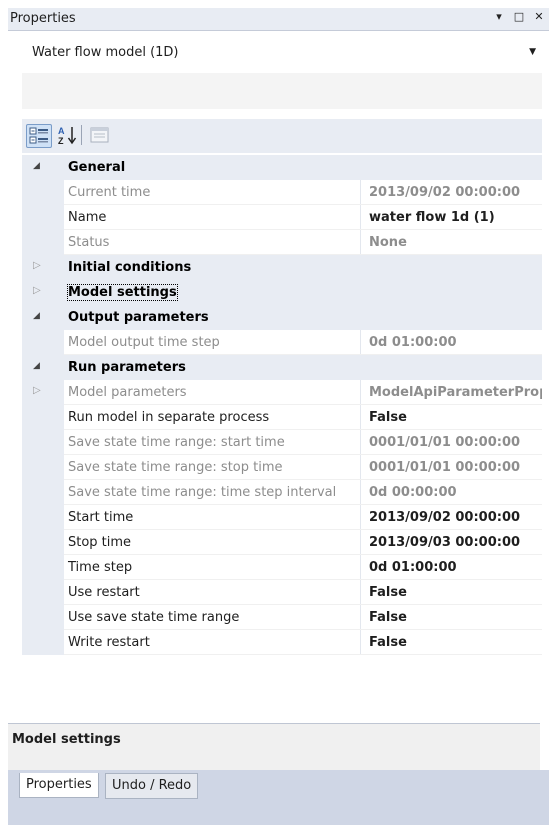 Image resolution: width=549 pixels, height=825 pixels. I want to click on object-selector-value: Water flow model (1D), so click(105, 52).